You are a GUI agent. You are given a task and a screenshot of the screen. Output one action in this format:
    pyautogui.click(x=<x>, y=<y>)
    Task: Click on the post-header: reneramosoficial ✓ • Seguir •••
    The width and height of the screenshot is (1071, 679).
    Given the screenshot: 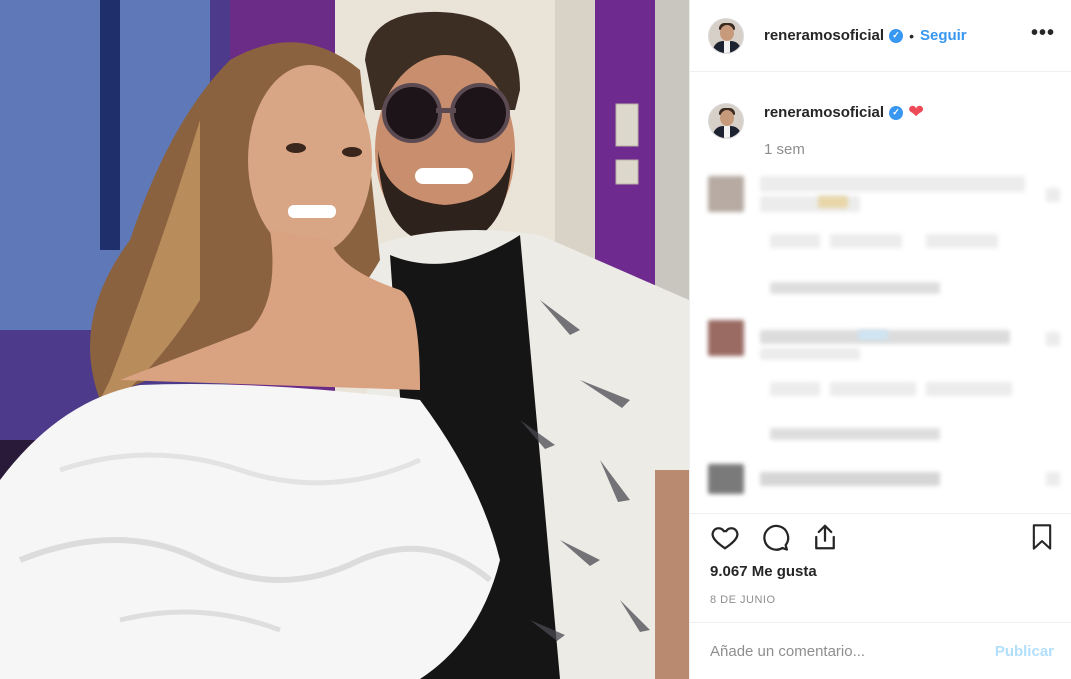 What is the action you would take?
    pyautogui.click(x=880, y=36)
    